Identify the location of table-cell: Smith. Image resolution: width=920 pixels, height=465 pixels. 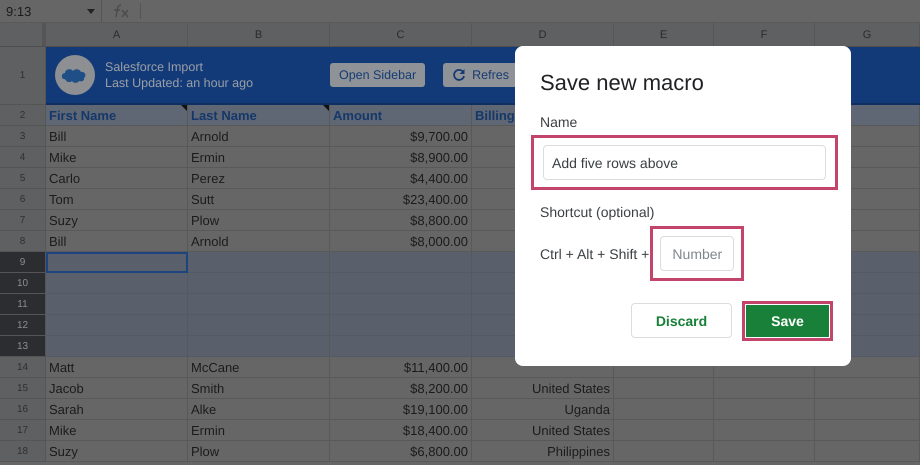
(259, 388).